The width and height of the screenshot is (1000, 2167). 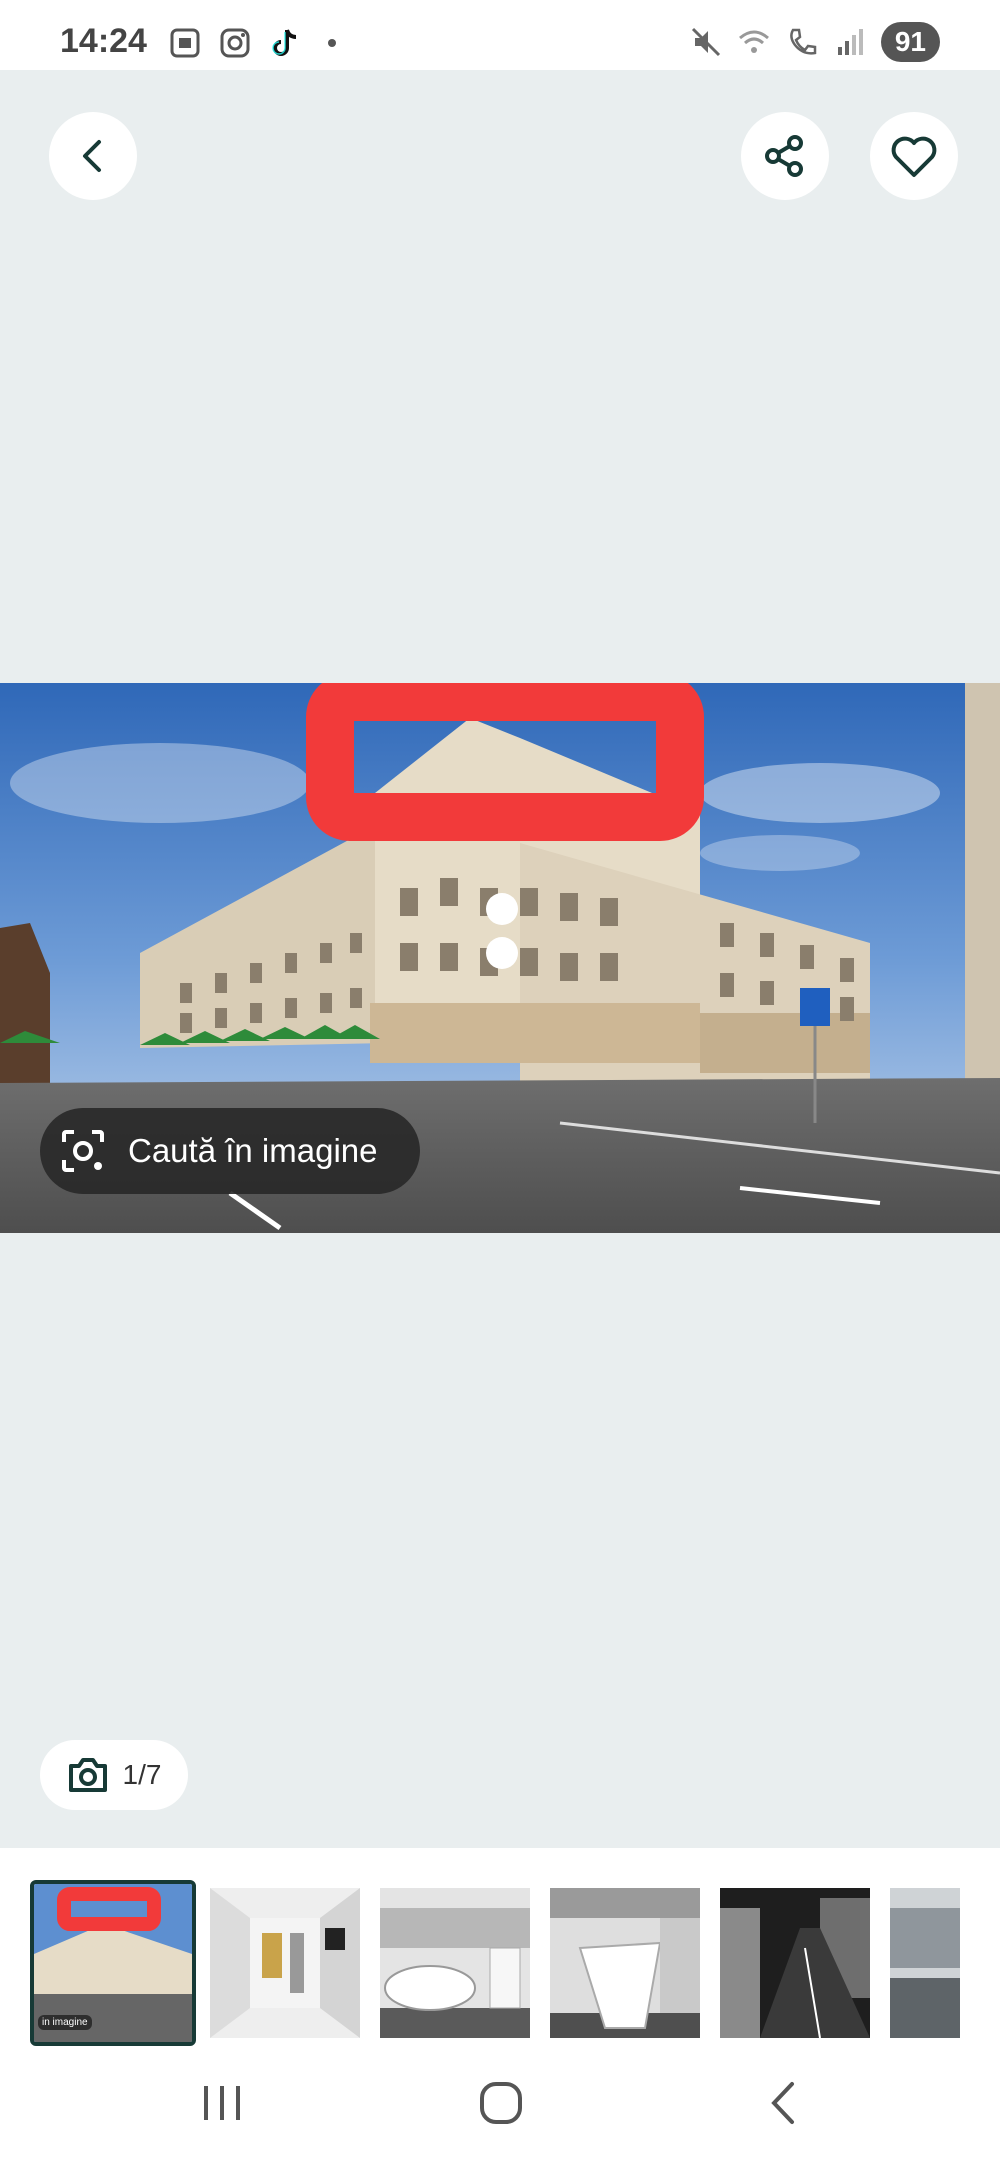 What do you see at coordinates (910, 42) in the screenshot?
I see `battery-level: 91` at bounding box center [910, 42].